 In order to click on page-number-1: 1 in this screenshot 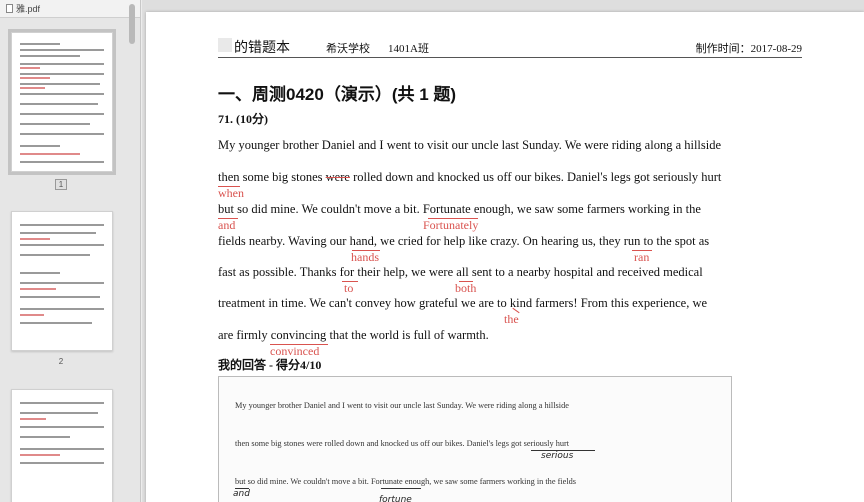, I will do `click(61, 184)`.